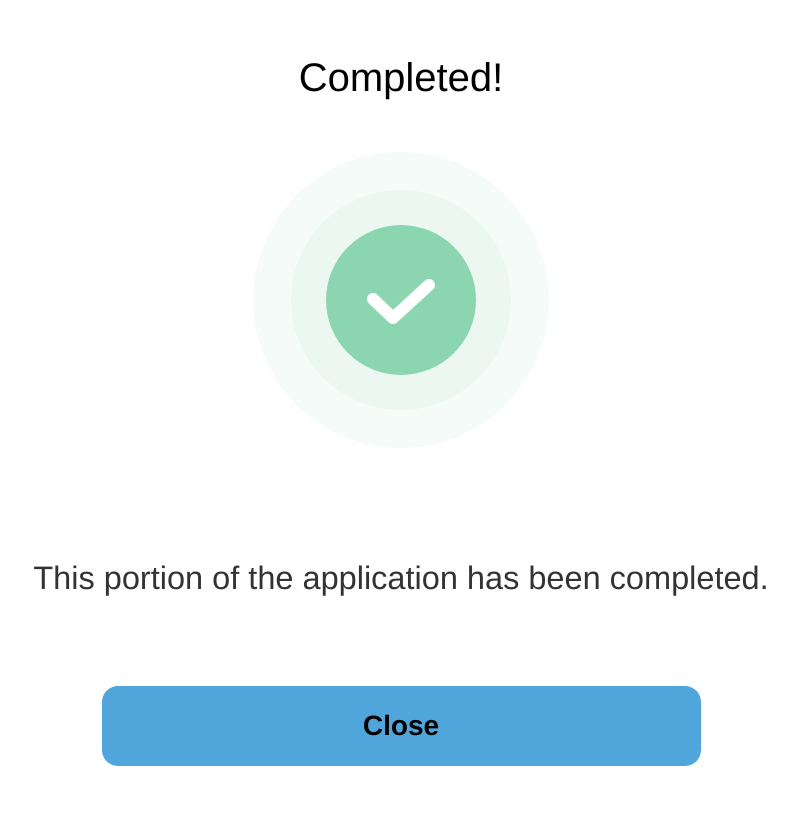 Image resolution: width=802 pixels, height=834 pixels. I want to click on dialog-title: Completed!, so click(401, 78).